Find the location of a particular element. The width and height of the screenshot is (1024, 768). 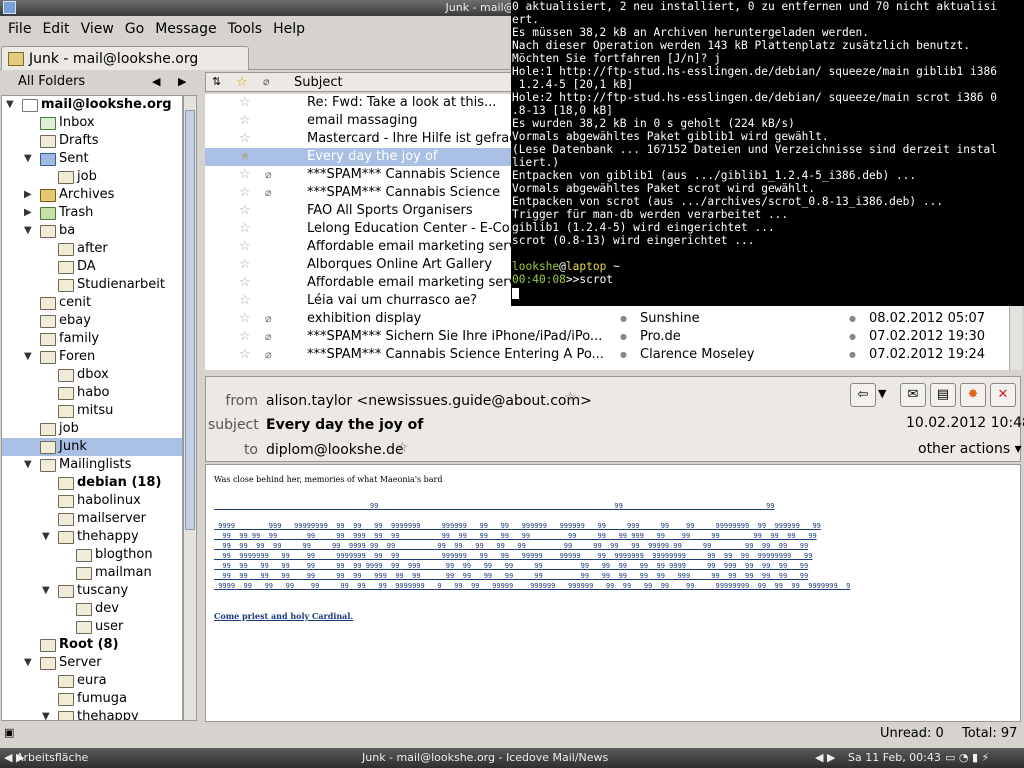

reply-button: ⇦ is located at coordinates (863, 395).